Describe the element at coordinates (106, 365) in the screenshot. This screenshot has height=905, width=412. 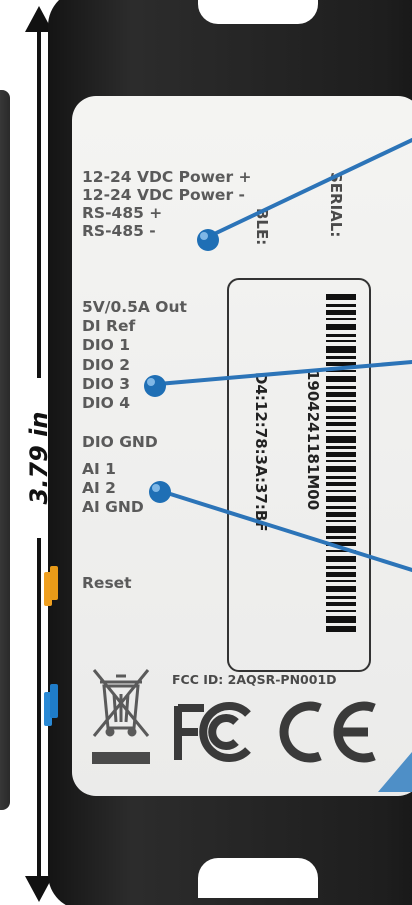
I see `pin-label-dio2: DIO 2` at that location.